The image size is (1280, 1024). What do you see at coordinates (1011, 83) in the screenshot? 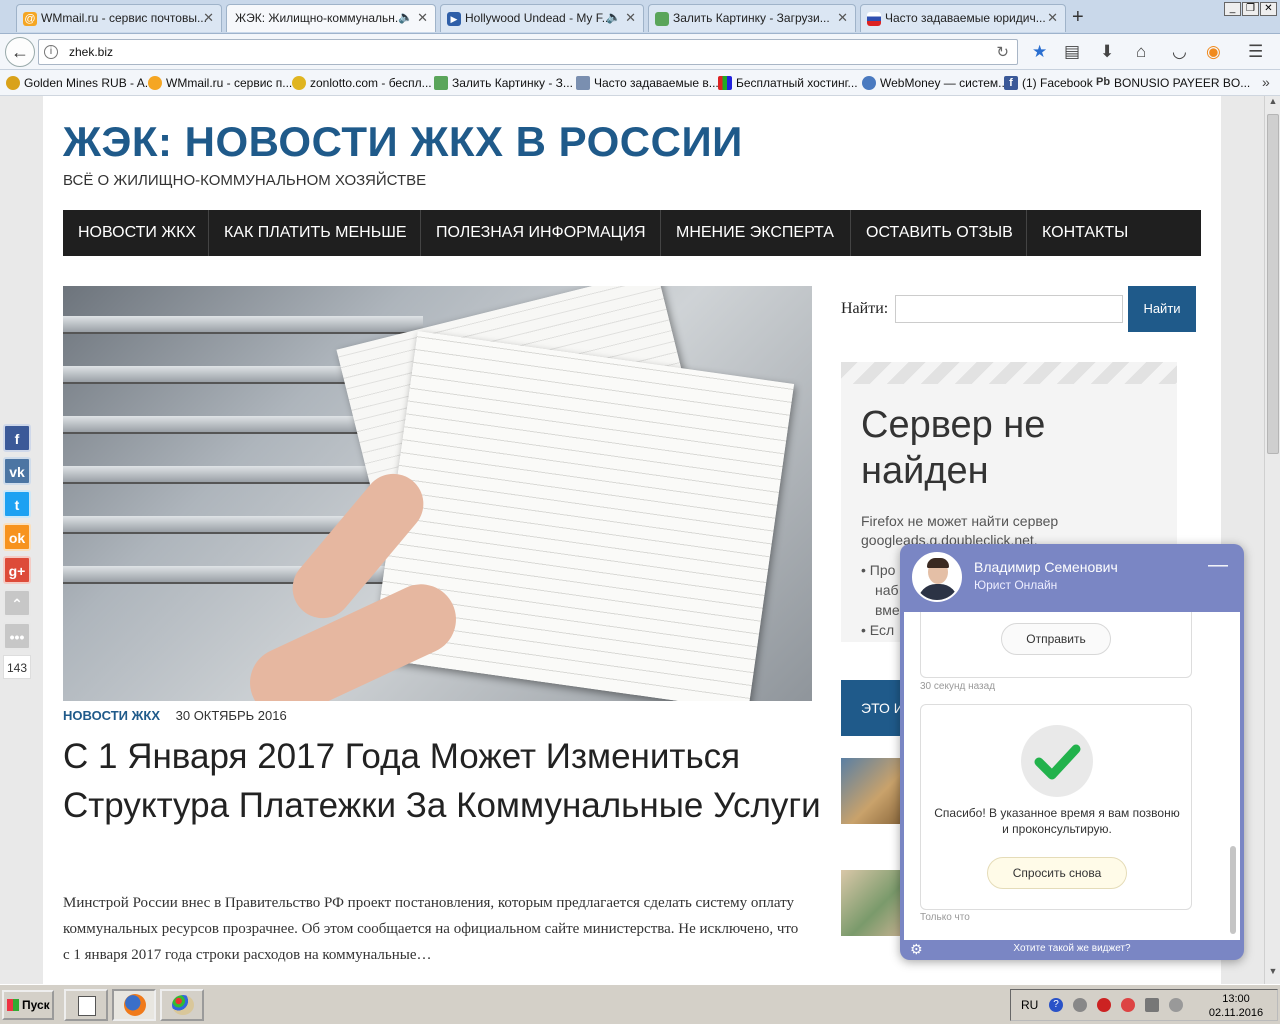
I see `facebook-icon: f` at bounding box center [1011, 83].